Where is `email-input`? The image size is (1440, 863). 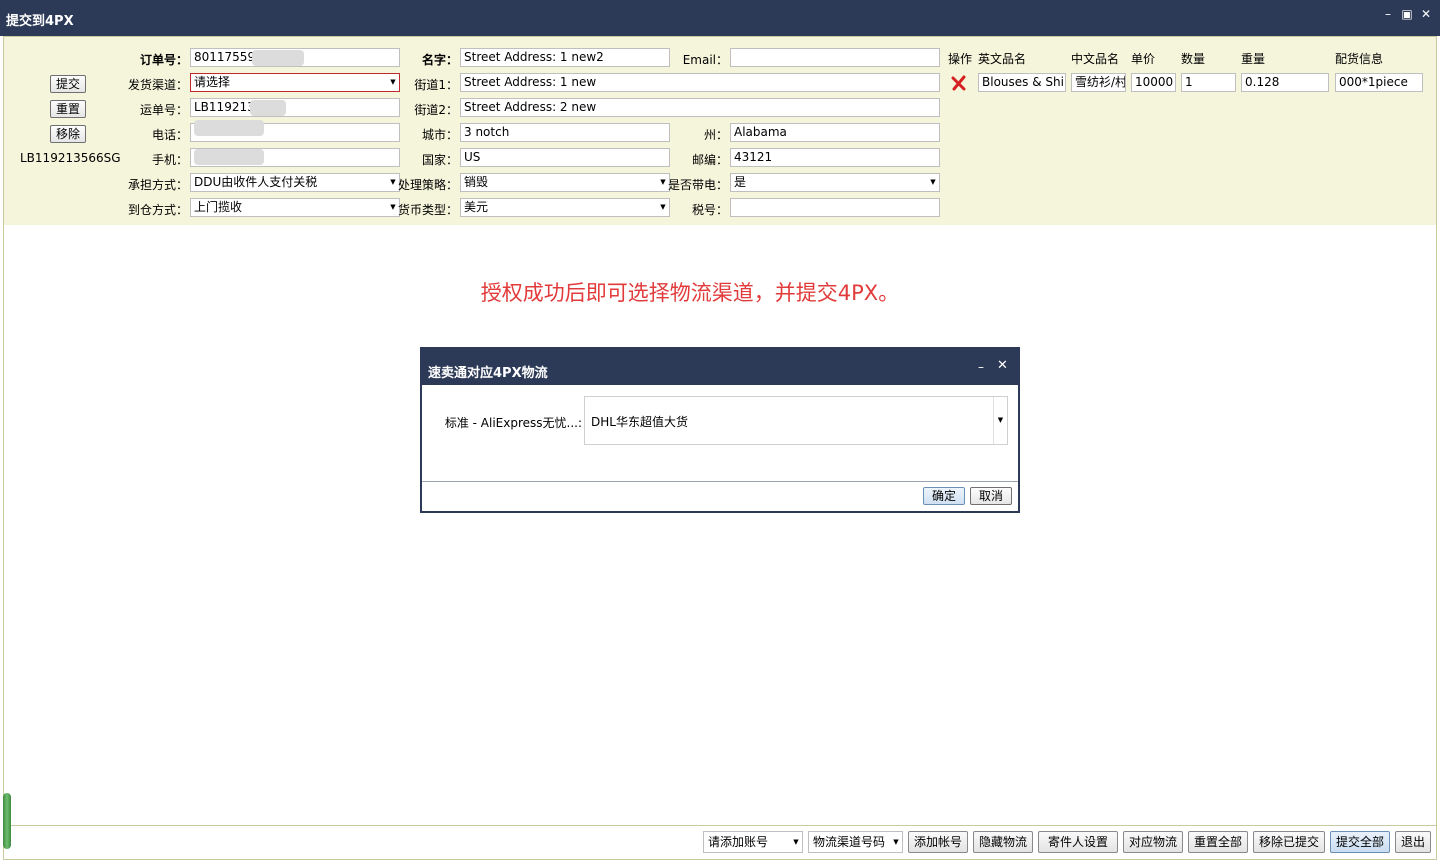 email-input is located at coordinates (835, 57).